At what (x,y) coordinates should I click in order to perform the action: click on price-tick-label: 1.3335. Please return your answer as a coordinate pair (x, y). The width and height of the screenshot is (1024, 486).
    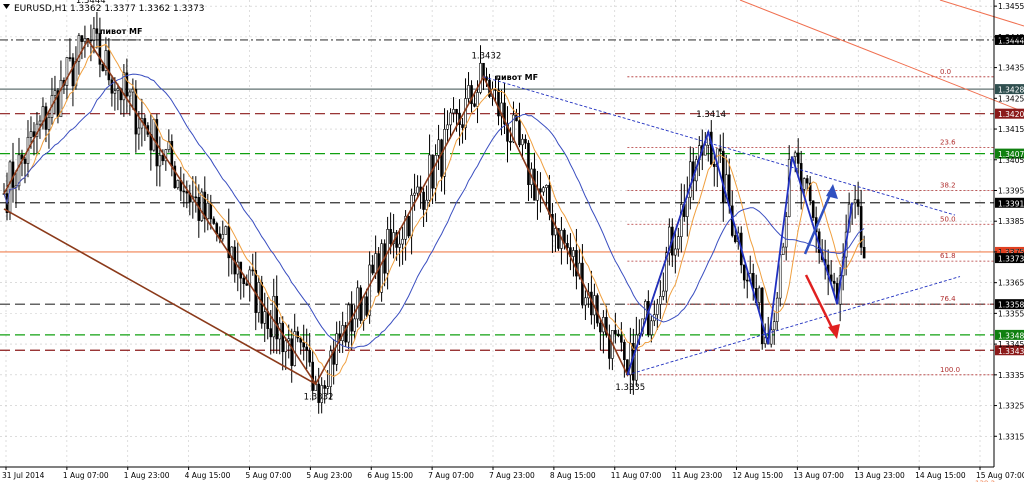
    Looking at the image, I should click on (1011, 375).